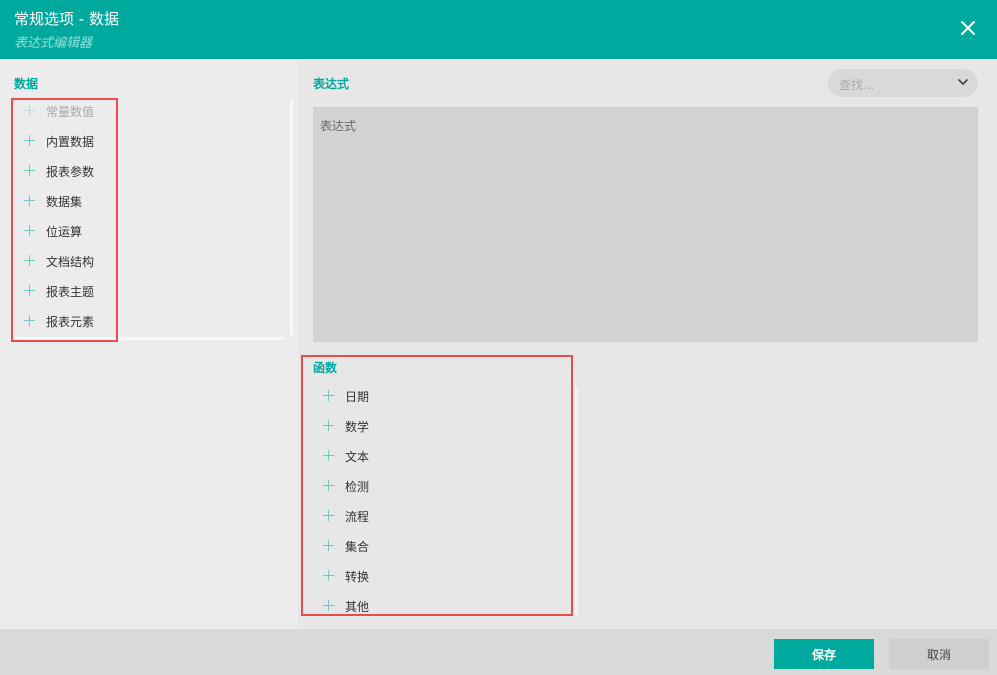  Describe the element at coordinates (968, 28) in the screenshot. I see `close-icon` at that location.